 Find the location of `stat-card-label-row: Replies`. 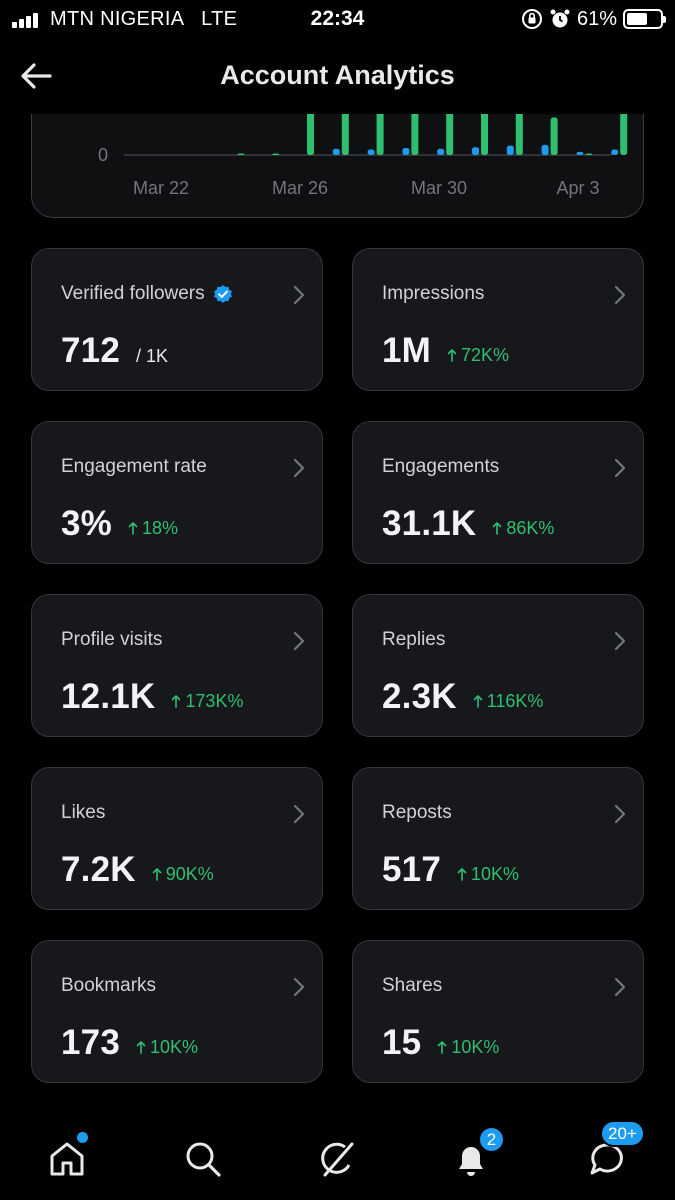

stat-card-label-row: Replies is located at coordinates (413, 640).